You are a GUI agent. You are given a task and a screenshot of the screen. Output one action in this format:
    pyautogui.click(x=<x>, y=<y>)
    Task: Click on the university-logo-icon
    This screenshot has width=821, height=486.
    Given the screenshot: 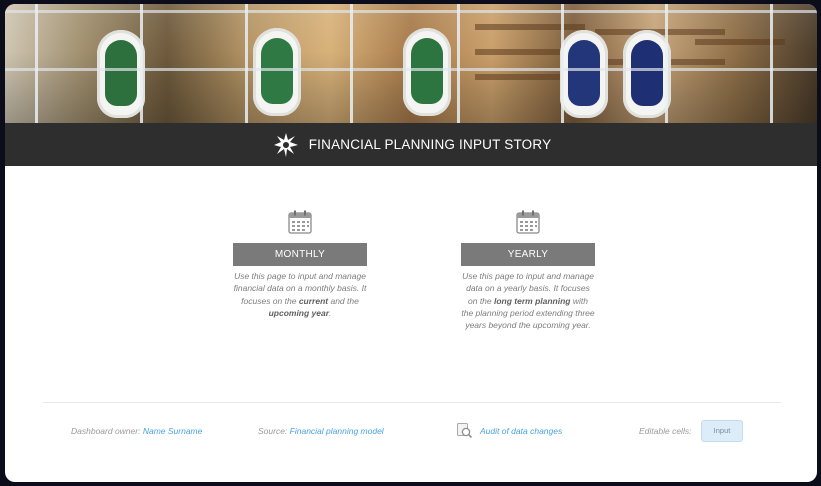 What is the action you would take?
    pyautogui.click(x=285, y=144)
    